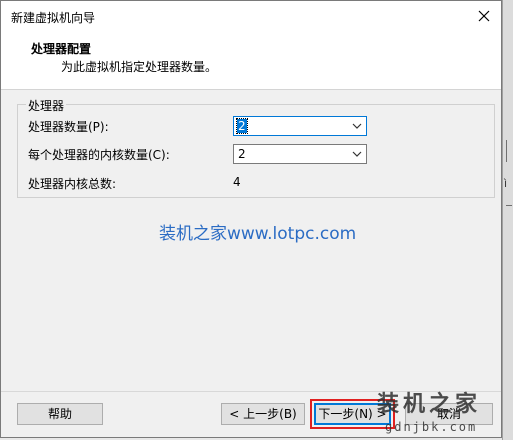  What do you see at coordinates (263, 414) in the screenshot?
I see `back-button: < 上一步(B)` at bounding box center [263, 414].